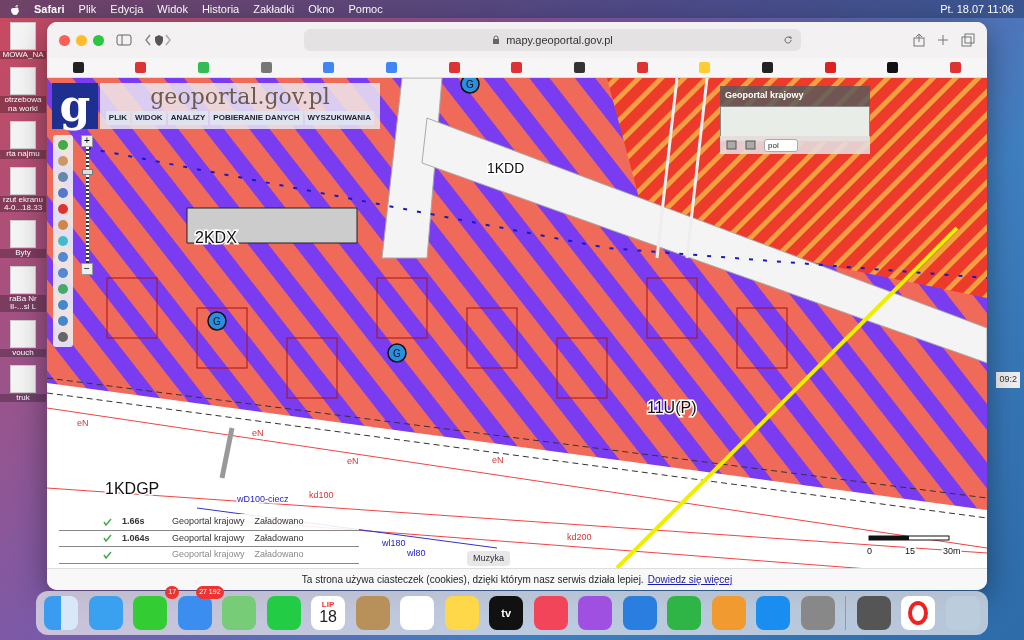 Image resolution: width=1024 pixels, height=640 pixels. Describe the element at coordinates (75, 106) in the screenshot. I see `logo: g` at that location.